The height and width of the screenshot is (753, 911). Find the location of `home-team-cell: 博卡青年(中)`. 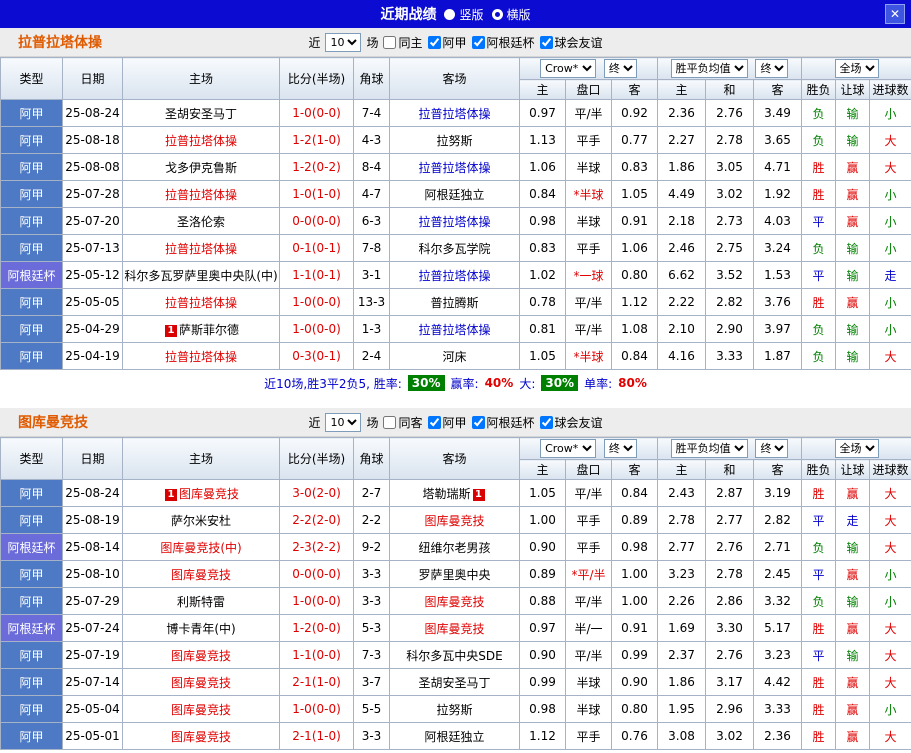

home-team-cell: 博卡青年(中) is located at coordinates (201, 628).